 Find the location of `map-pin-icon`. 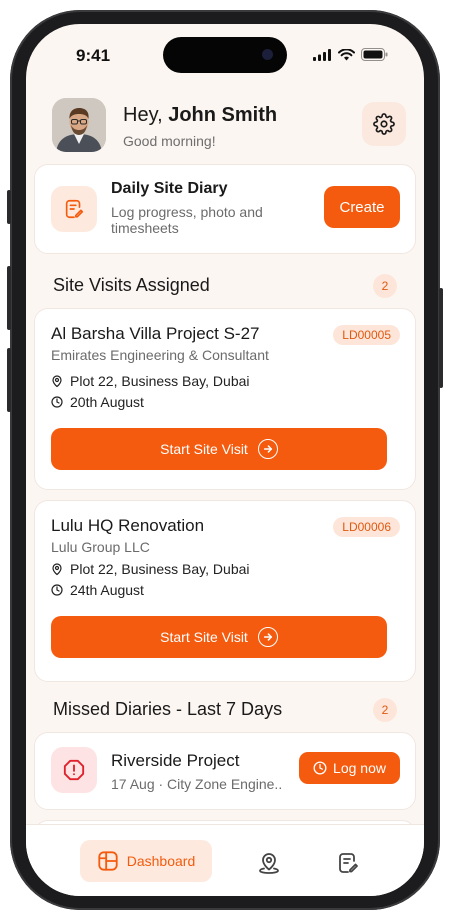

map-pin-icon is located at coordinates (269, 863).